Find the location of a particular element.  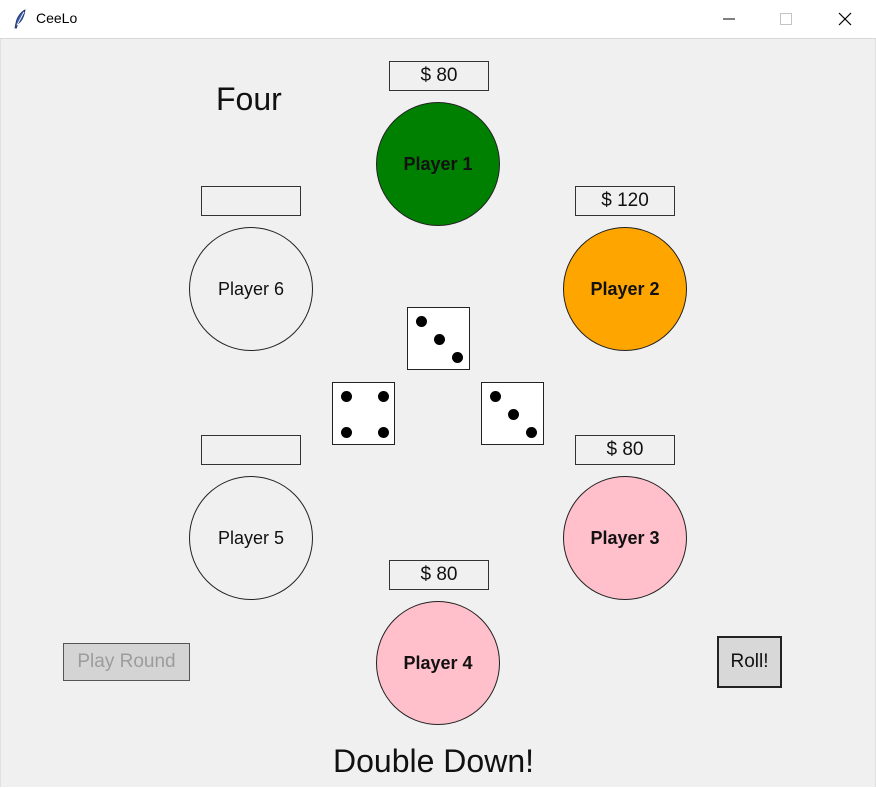

player-6-circle: Player 6 is located at coordinates (251, 289).